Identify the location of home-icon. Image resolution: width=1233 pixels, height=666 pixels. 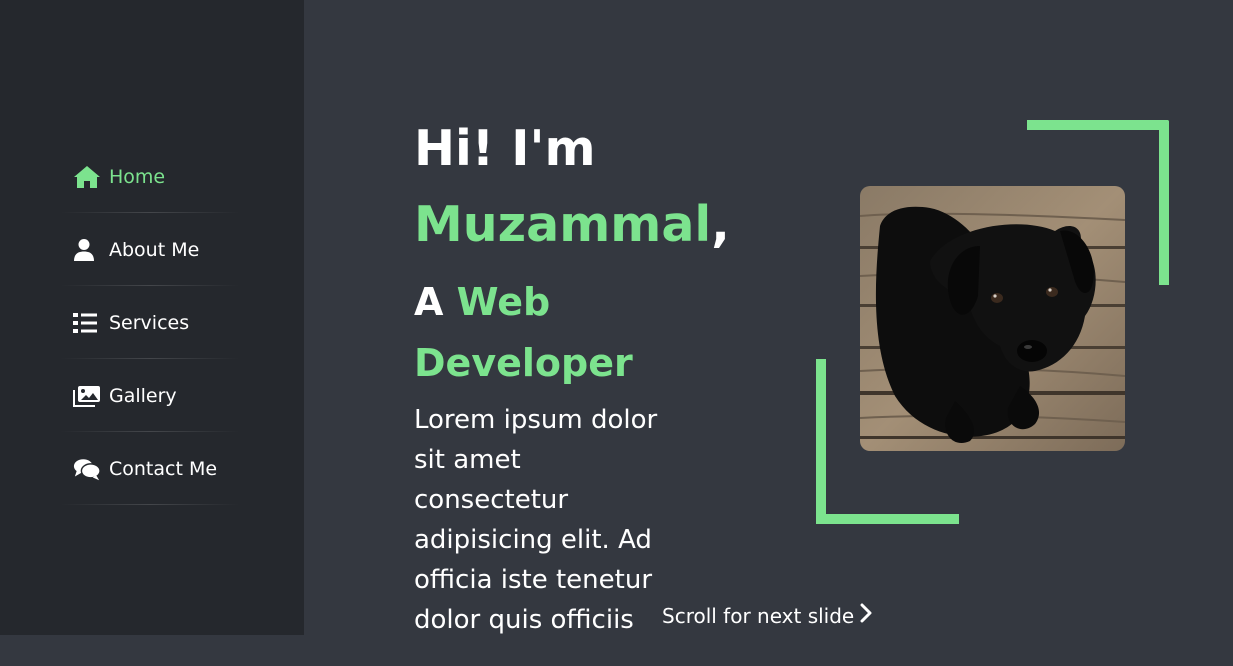
(87, 177).